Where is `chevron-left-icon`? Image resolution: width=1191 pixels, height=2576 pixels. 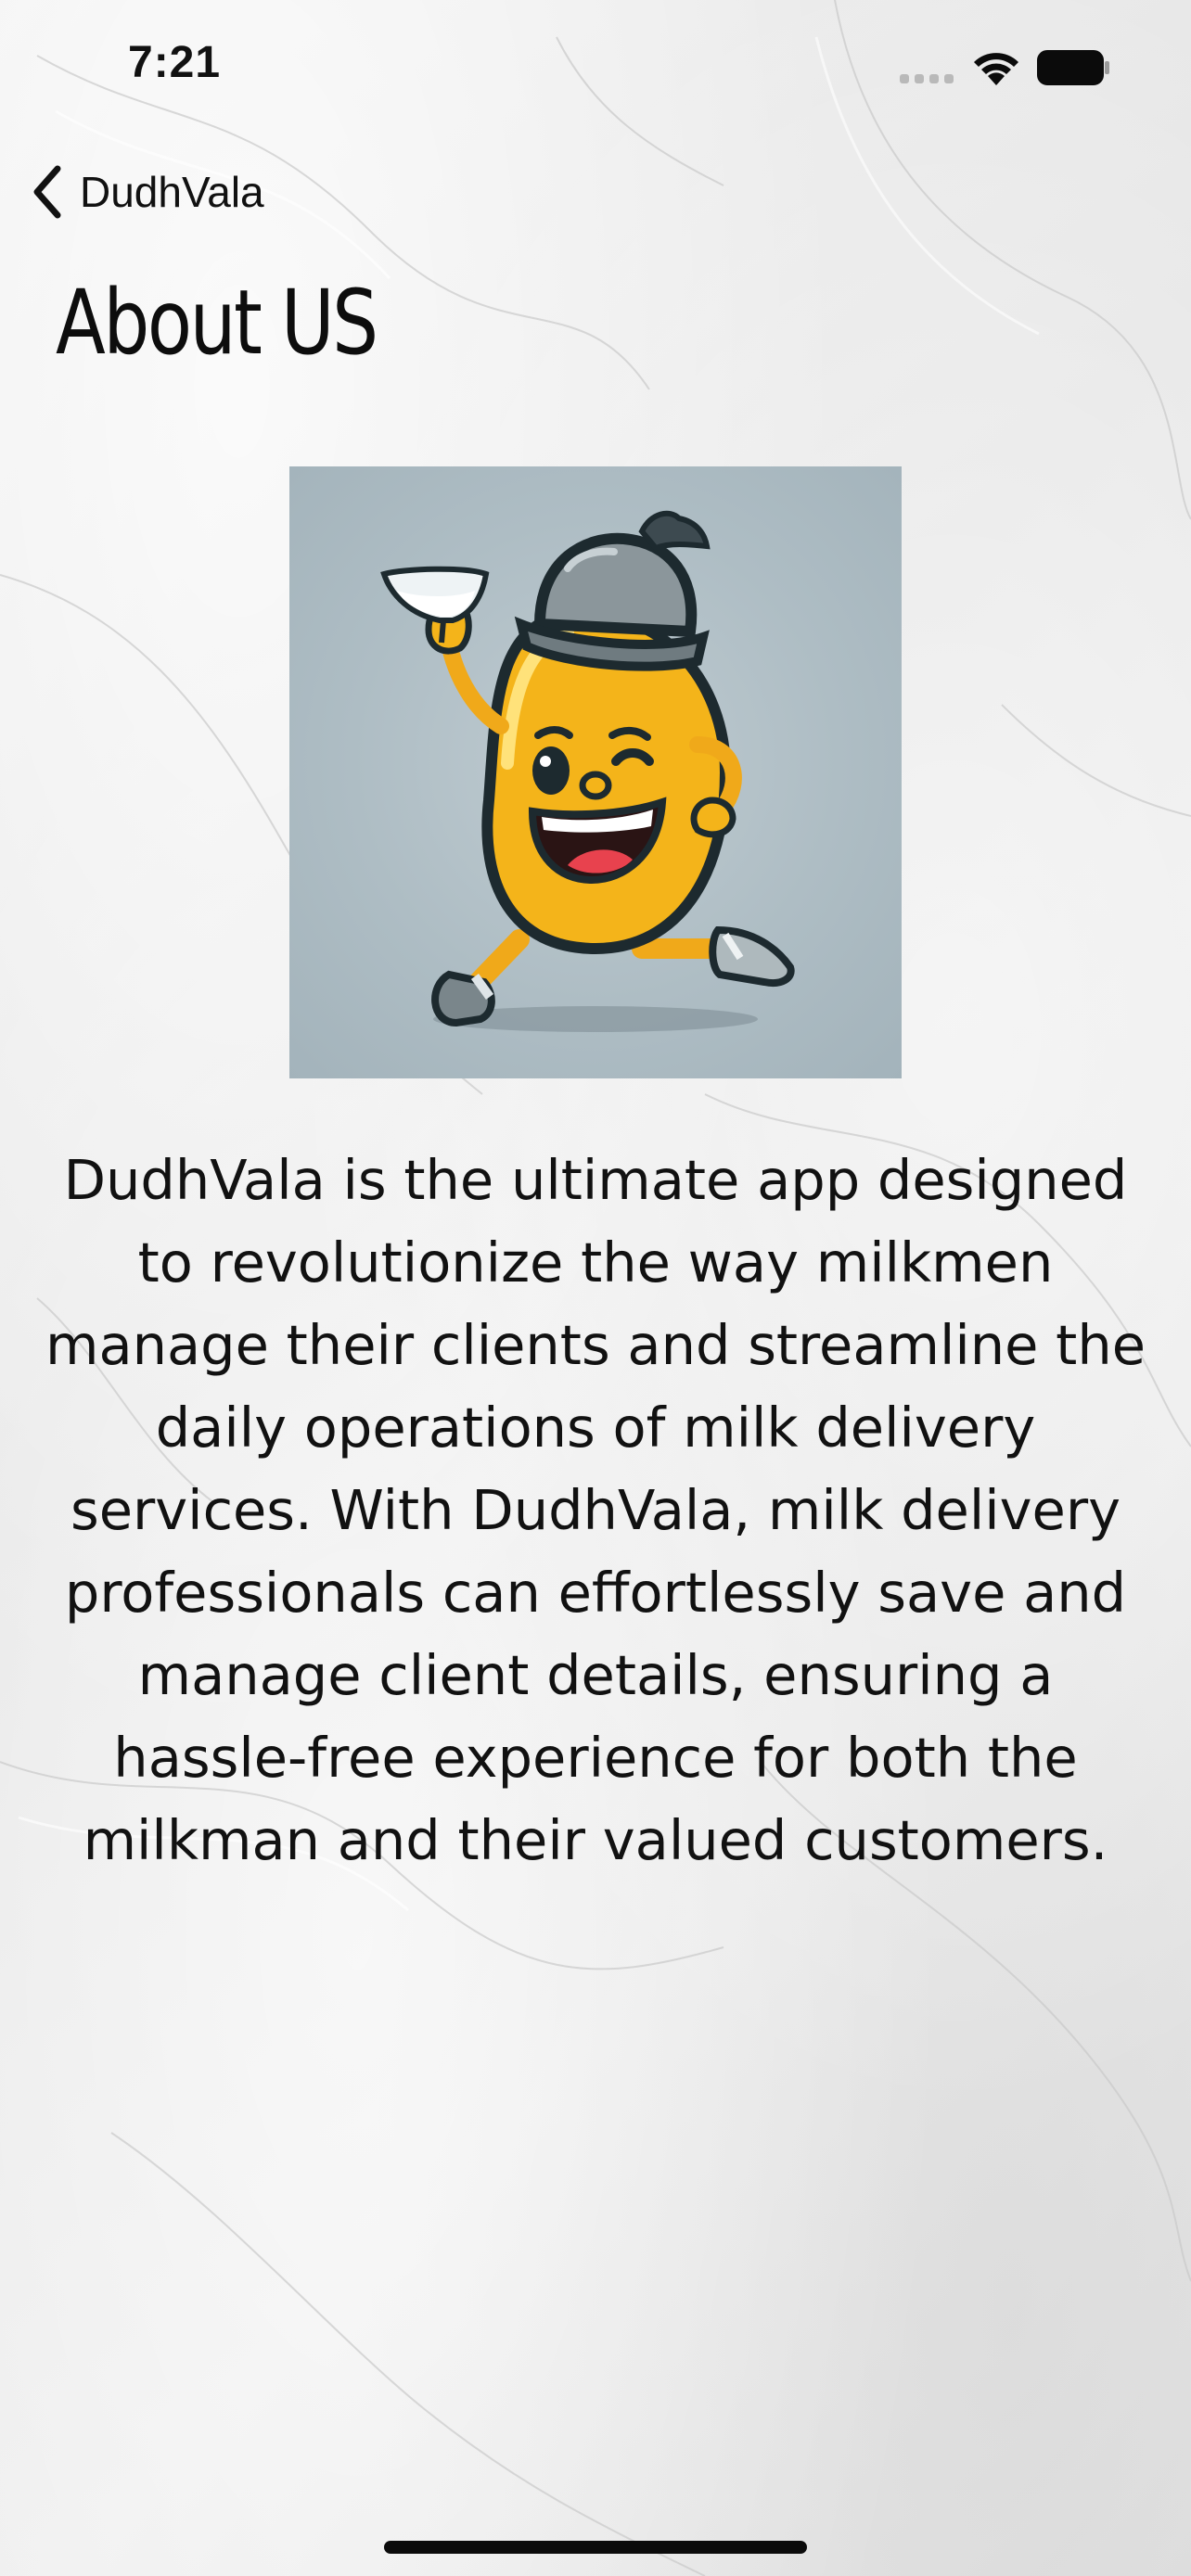 chevron-left-icon is located at coordinates (47, 192).